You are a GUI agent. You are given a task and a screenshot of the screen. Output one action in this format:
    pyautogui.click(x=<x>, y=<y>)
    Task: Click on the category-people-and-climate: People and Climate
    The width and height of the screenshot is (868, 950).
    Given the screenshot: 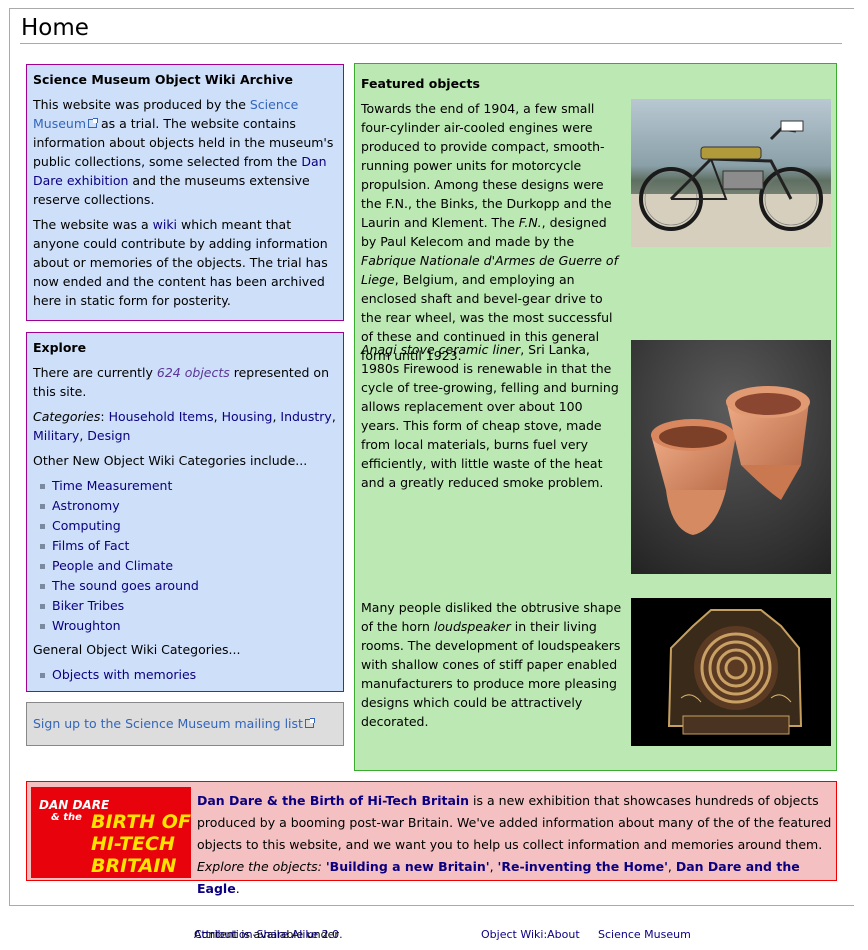 What is the action you would take?
    pyautogui.click(x=112, y=565)
    